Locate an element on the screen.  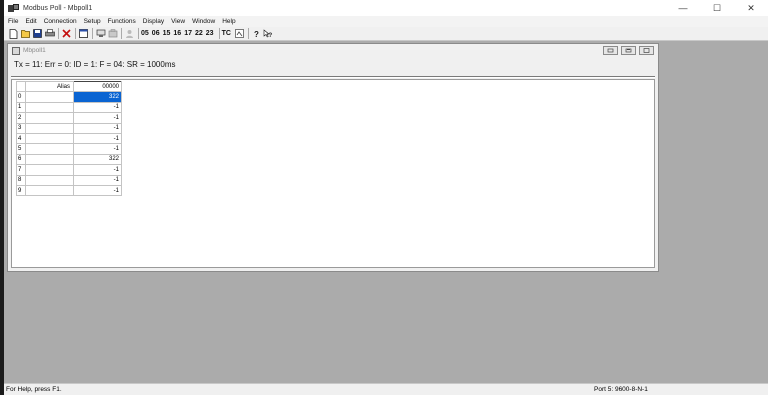
index-header is located at coordinates (21, 86).